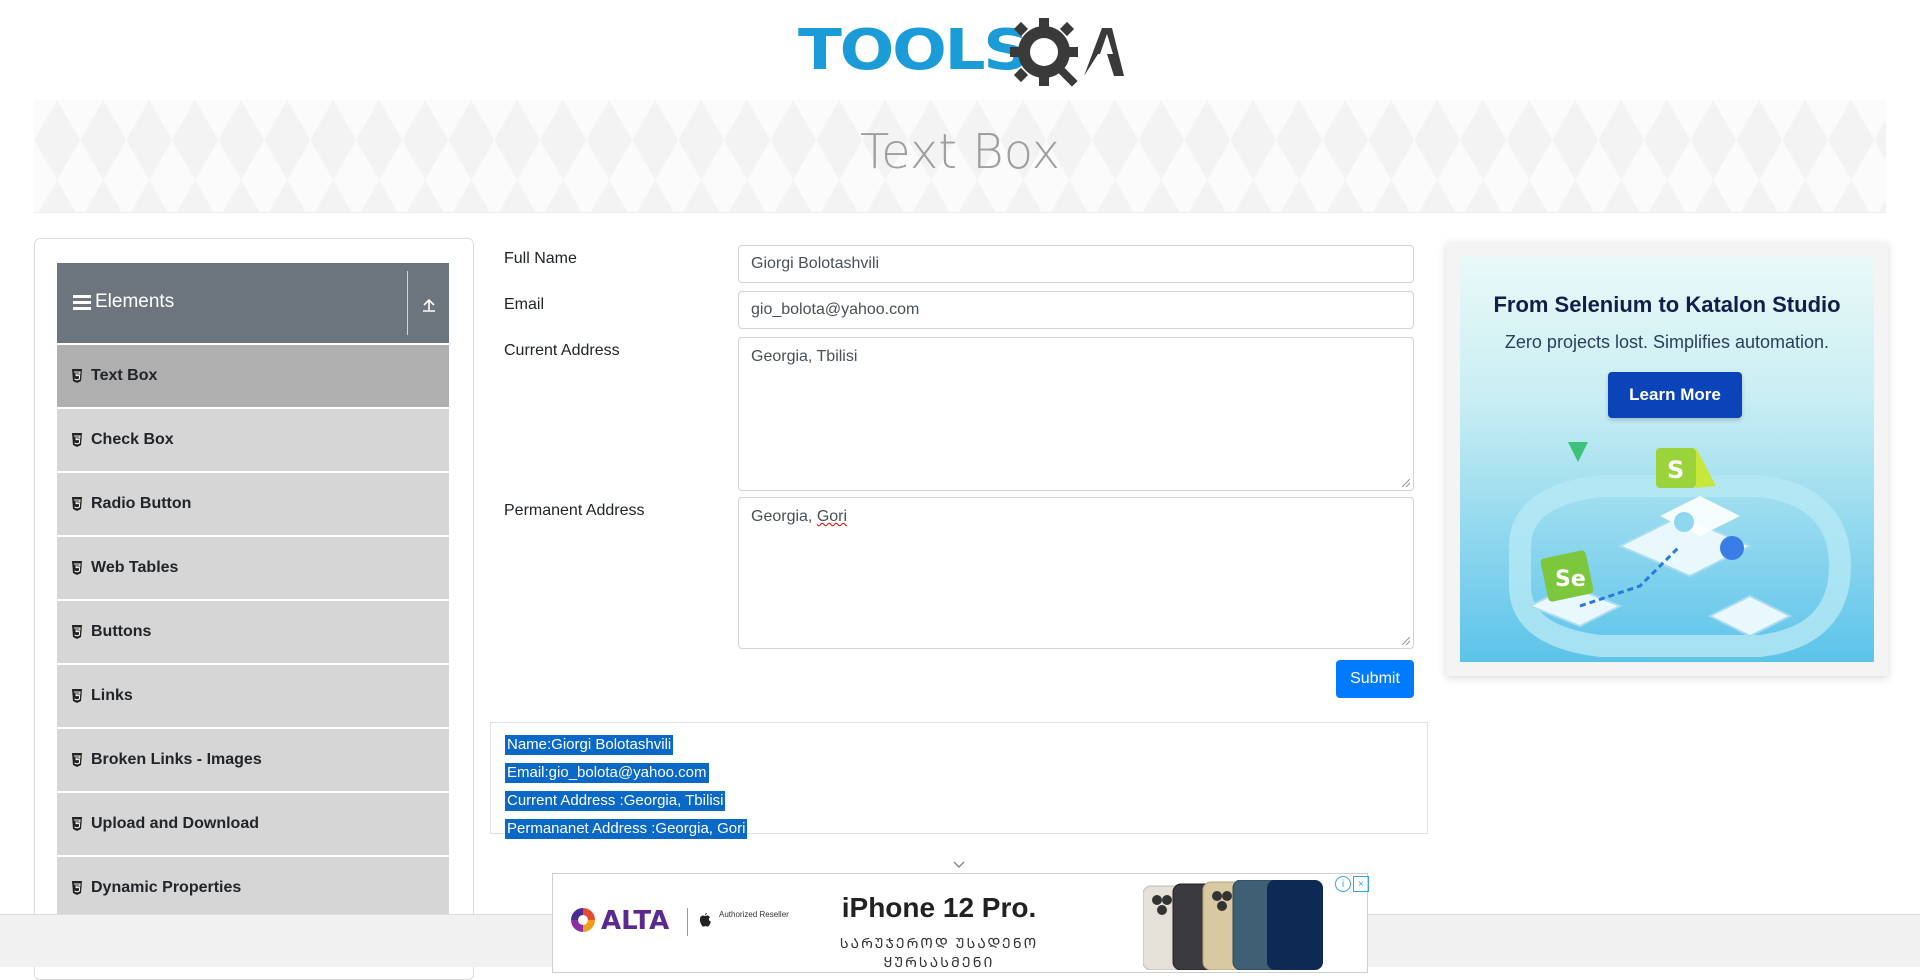  I want to click on sidebar-item-radio-button: Radio Button, so click(253, 504).